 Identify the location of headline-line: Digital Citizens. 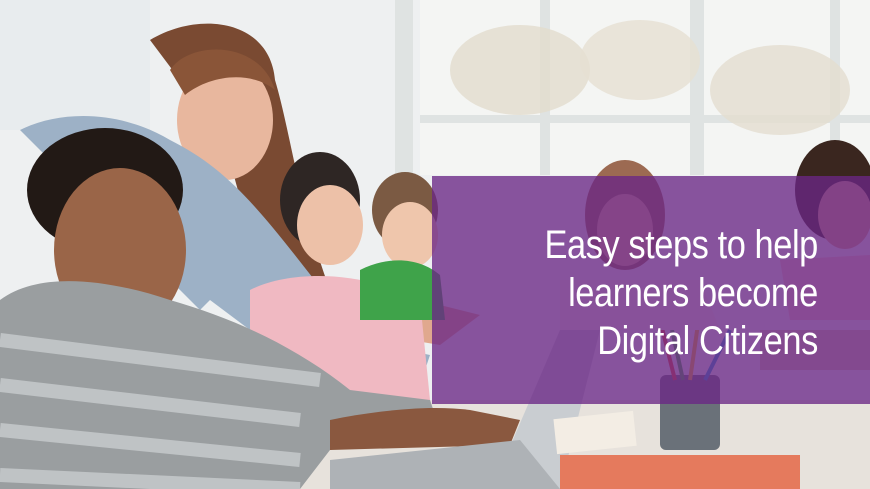
(707, 341).